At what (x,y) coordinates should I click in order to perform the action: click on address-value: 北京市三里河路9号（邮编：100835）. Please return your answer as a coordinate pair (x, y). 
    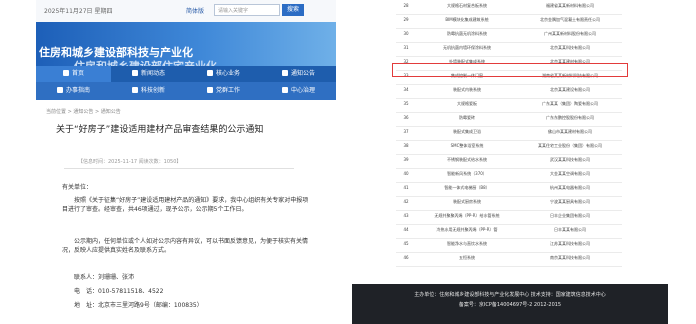
    Looking at the image, I should click on (150, 305).